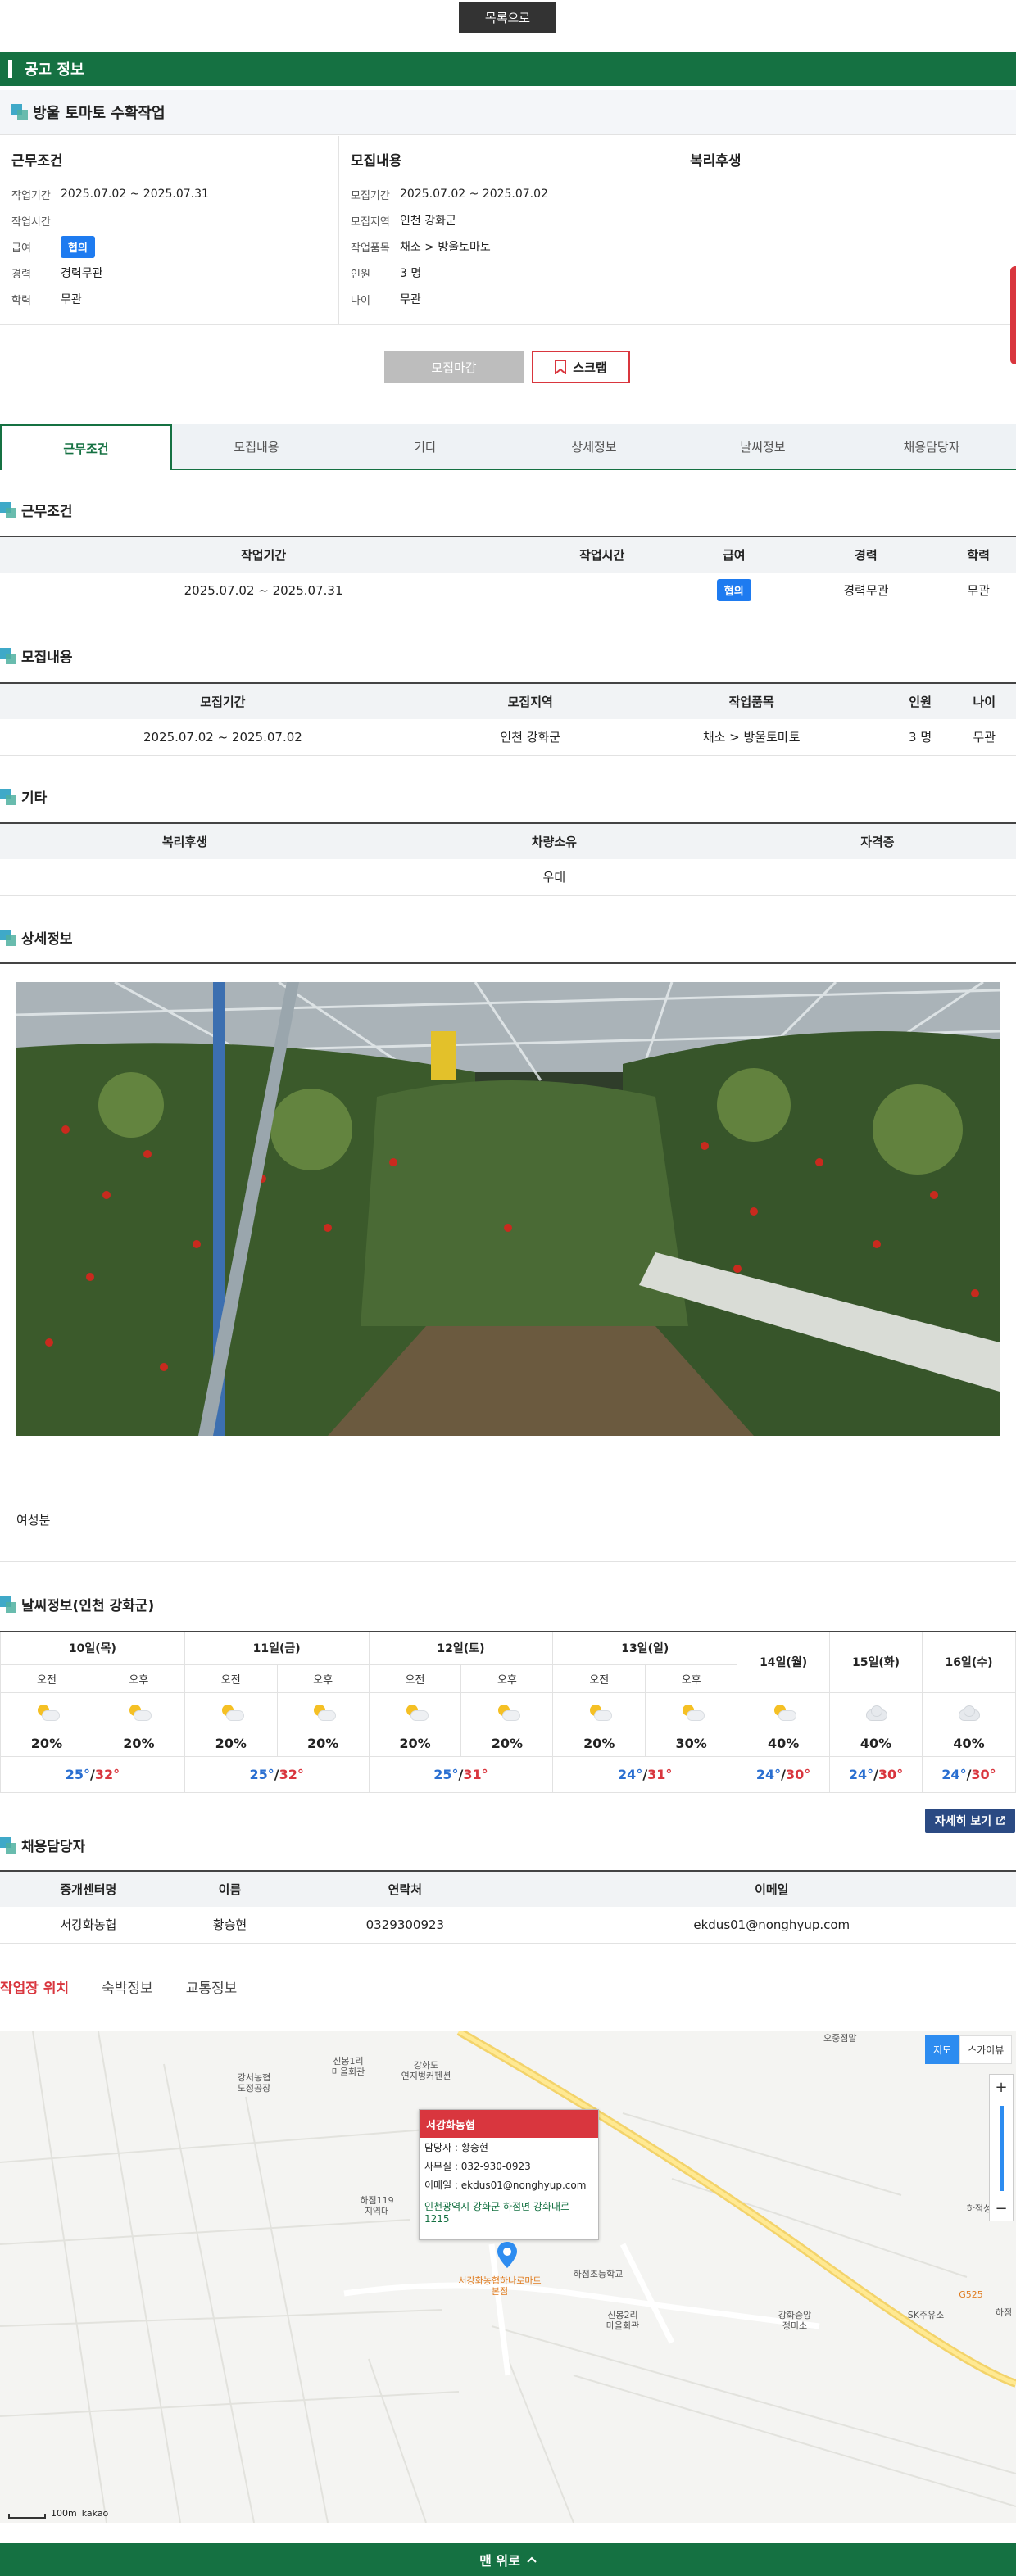 The width and height of the screenshot is (1016, 2576). Describe the element at coordinates (33, 1520) in the screenshot. I see `detail-text: 여성분` at that location.